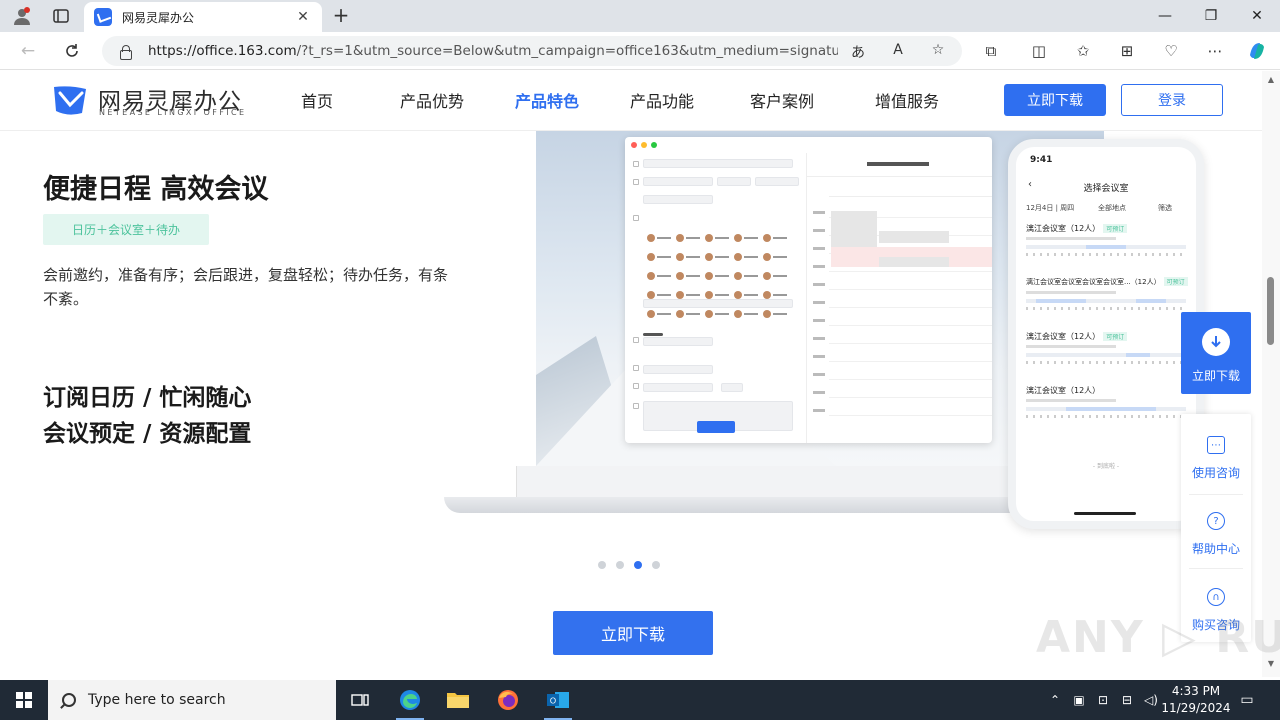  What do you see at coordinates (1211, 16) in the screenshot?
I see `maximize-button: ❐` at bounding box center [1211, 16].